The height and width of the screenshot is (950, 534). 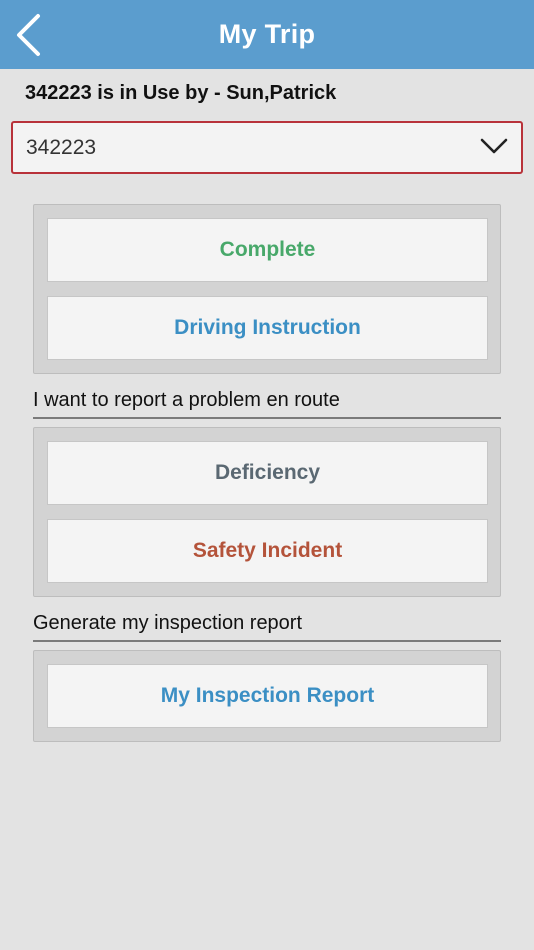 I want to click on my-inspection-report-button: My Inspection Report, so click(x=267, y=696).